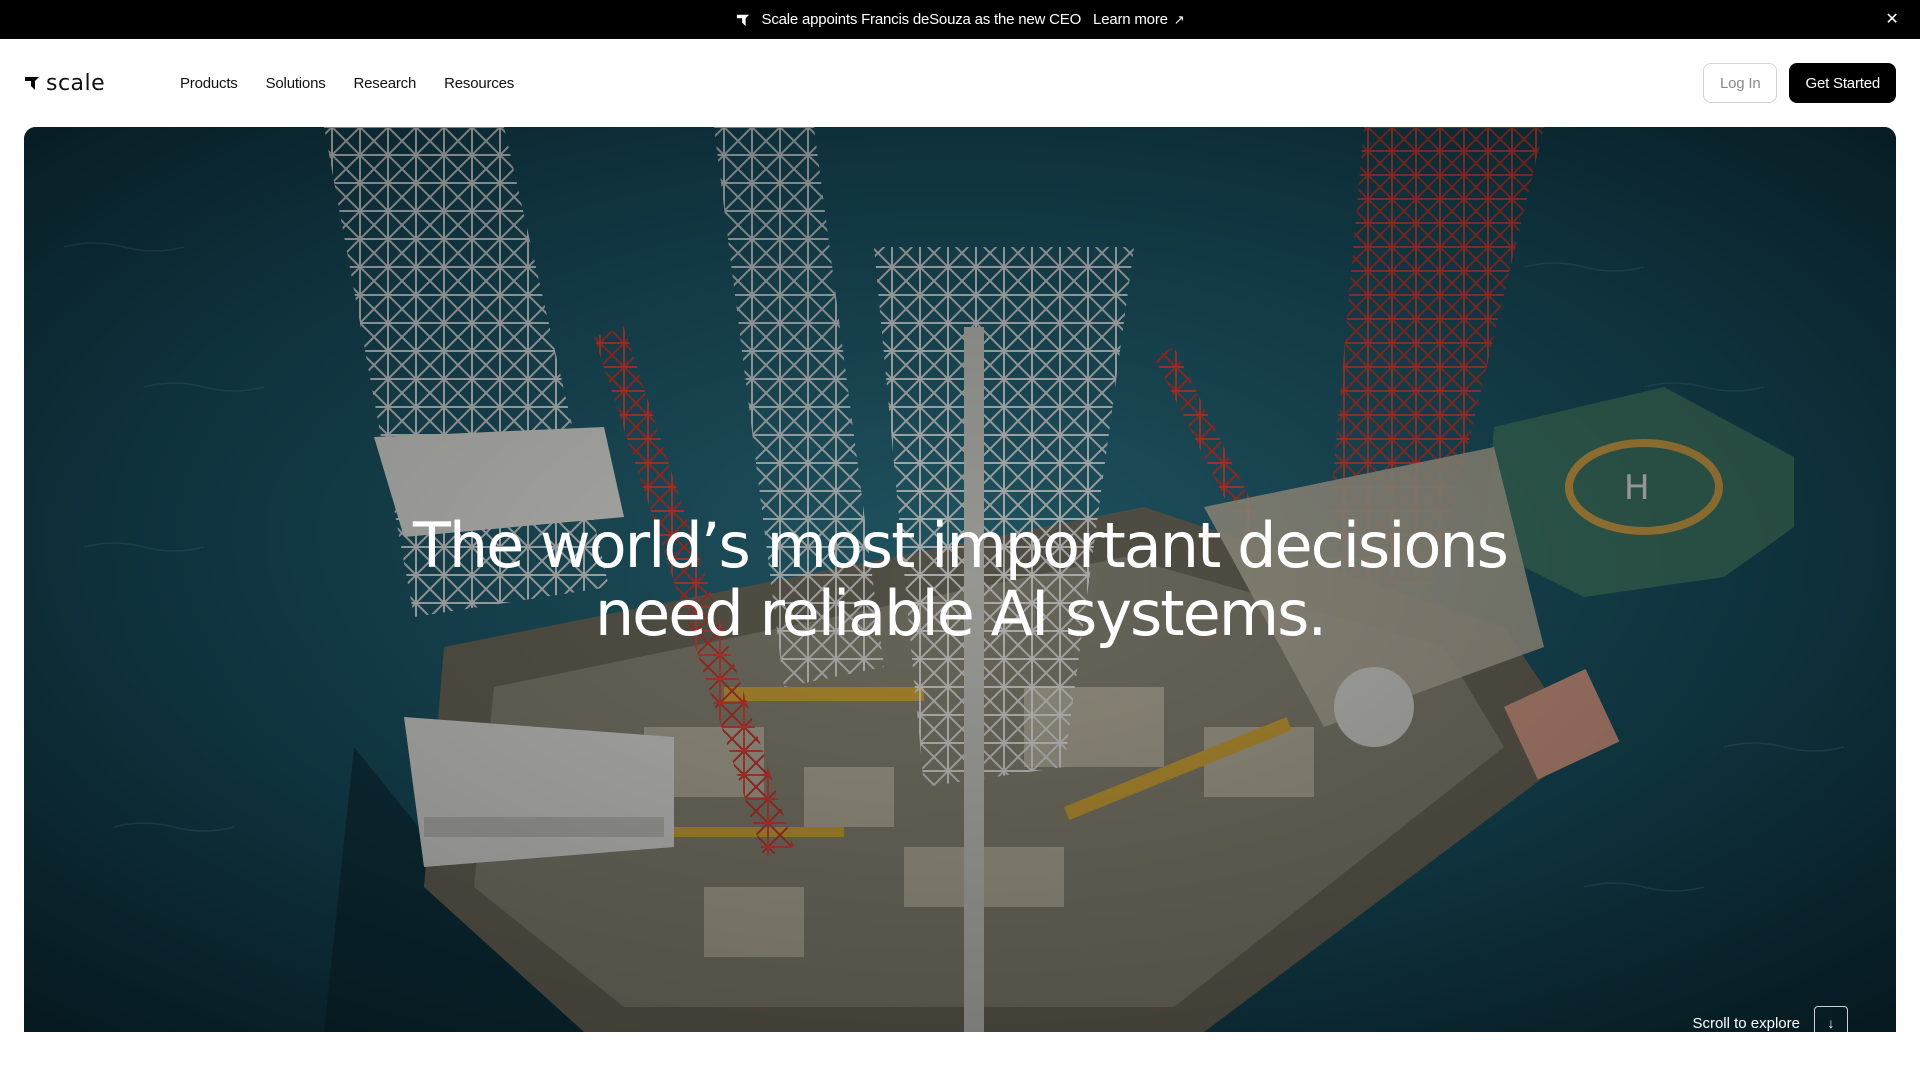 The width and height of the screenshot is (1920, 1080). What do you see at coordinates (1831, 1019) in the screenshot?
I see `arrow-down-icon: ↓` at bounding box center [1831, 1019].